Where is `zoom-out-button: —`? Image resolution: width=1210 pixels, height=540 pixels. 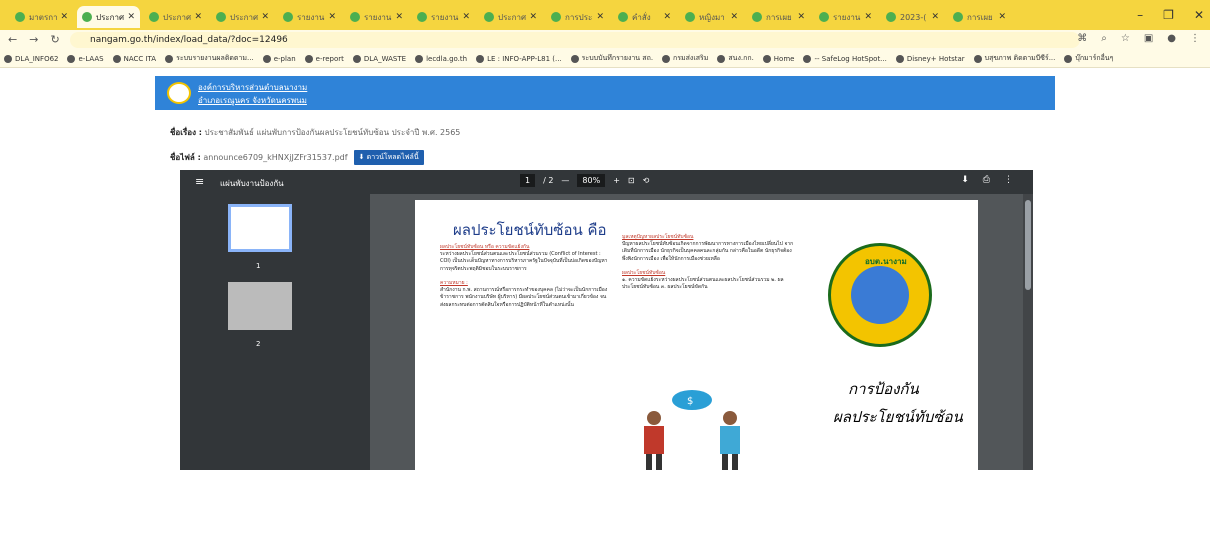 zoom-out-button: — is located at coordinates (565, 180).